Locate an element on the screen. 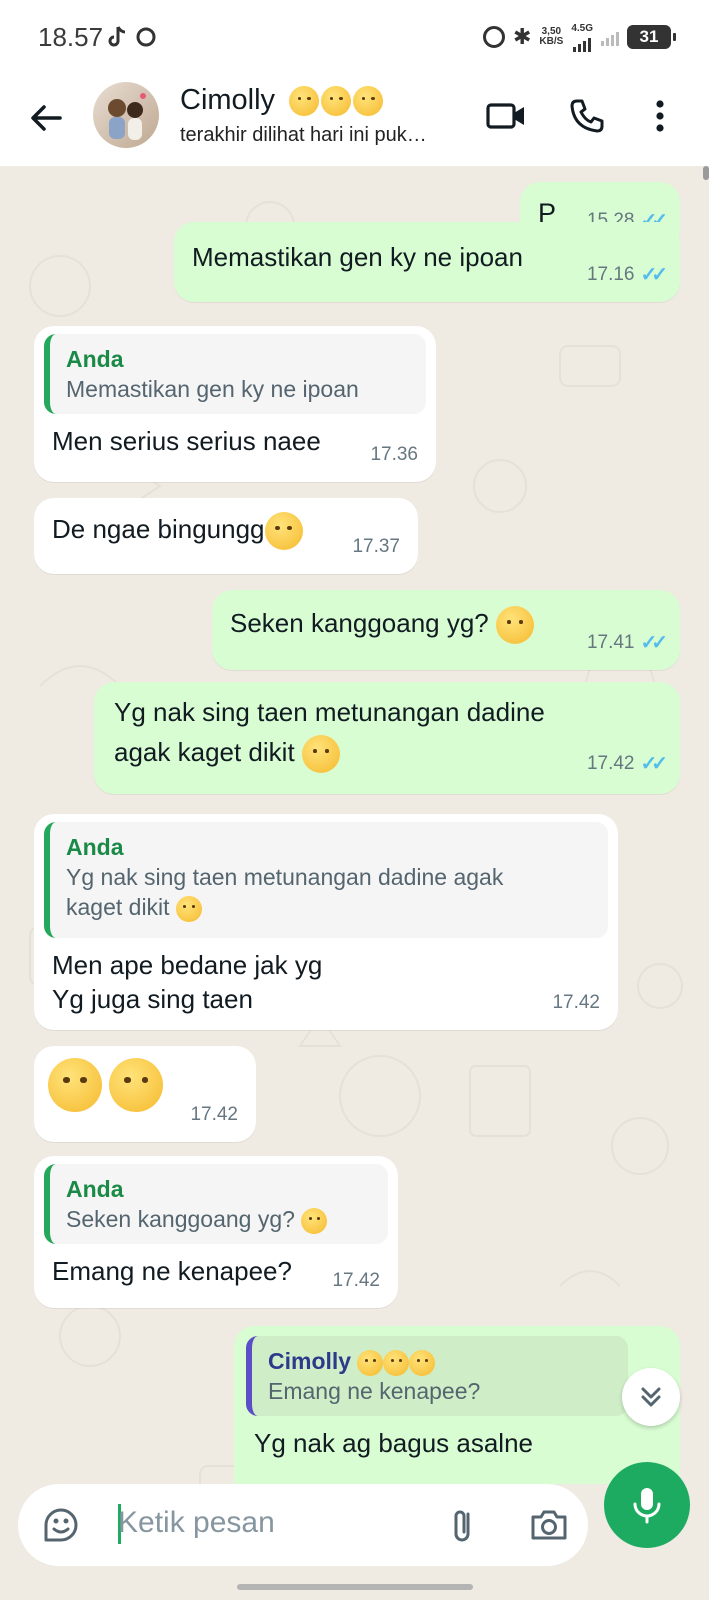  message-time: 17.37 is located at coordinates (376, 546).